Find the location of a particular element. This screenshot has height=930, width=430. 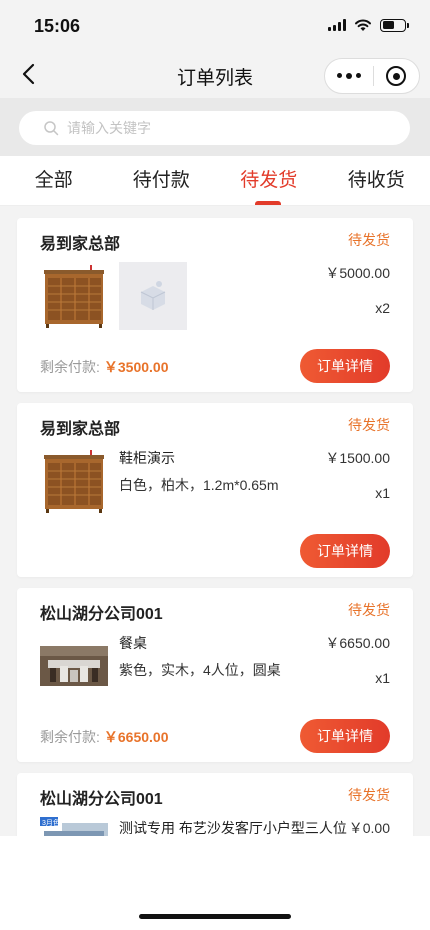

goods-price: ￥0.00 is located at coordinates (369, 828).